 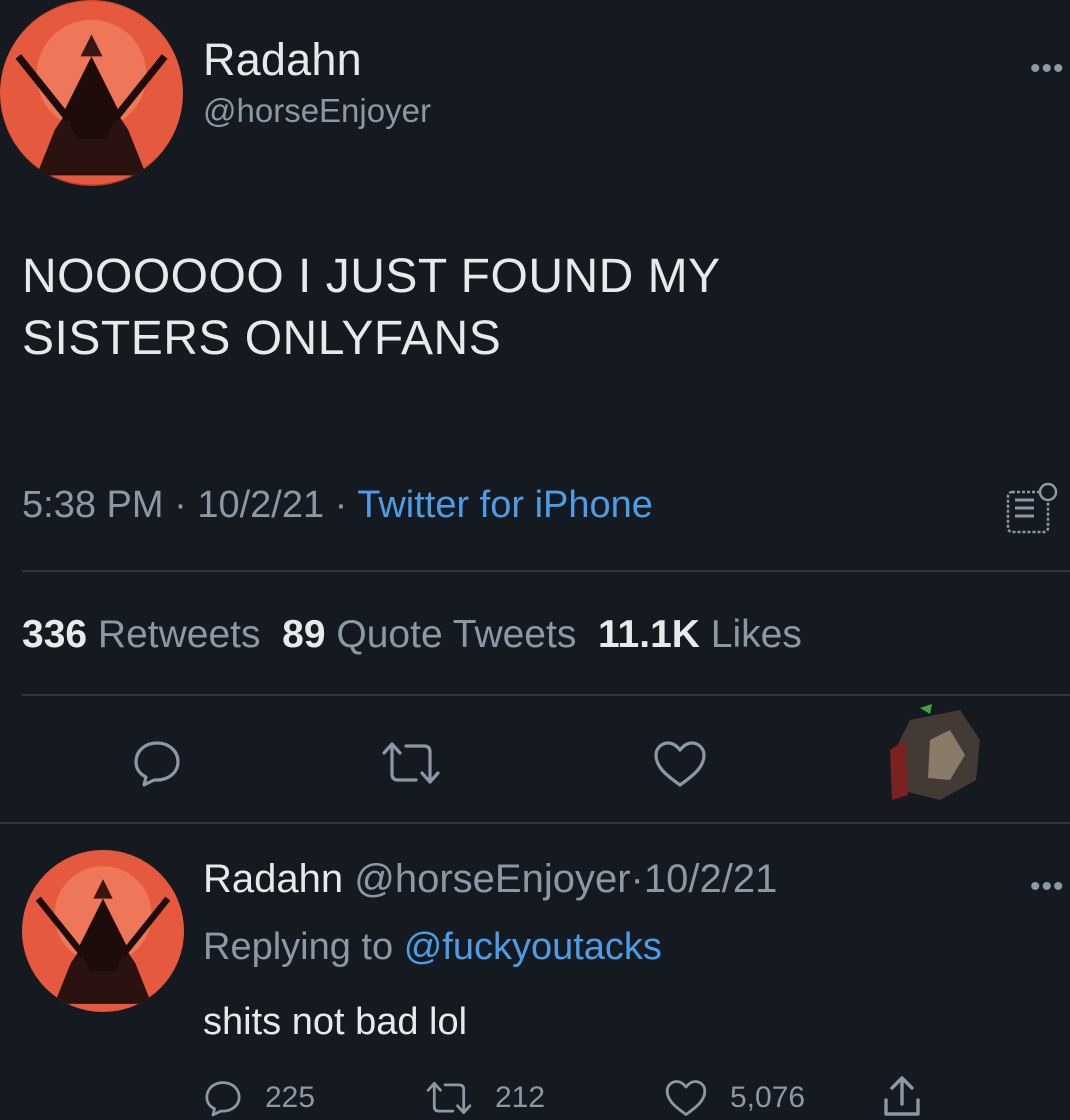 I want to click on reply-more-icon: •••, so click(x=1047, y=887).